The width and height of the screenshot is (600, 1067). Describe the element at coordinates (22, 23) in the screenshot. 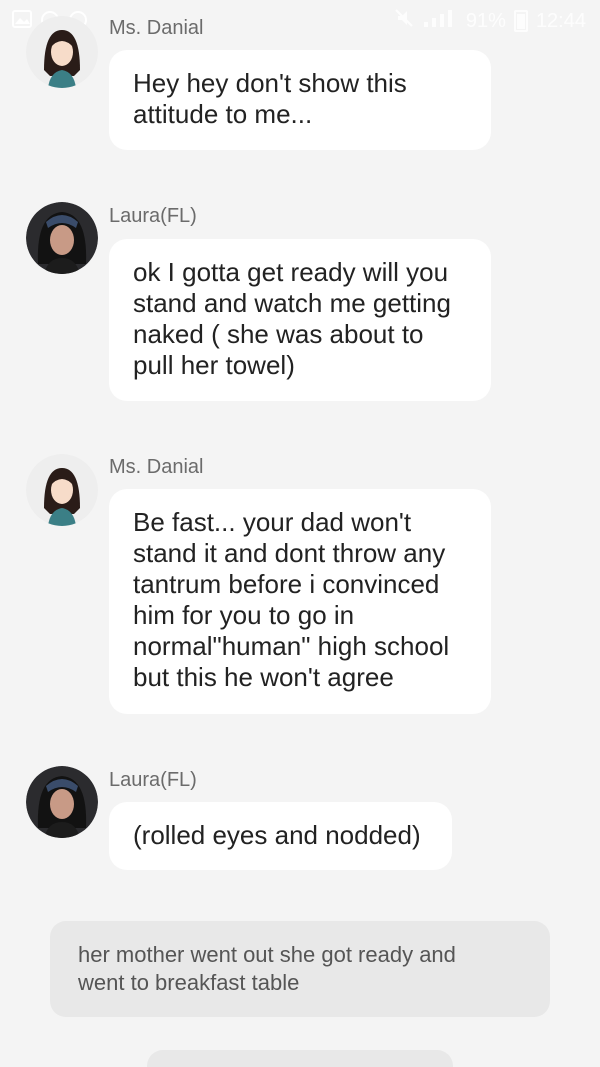

I see `image-icon` at that location.